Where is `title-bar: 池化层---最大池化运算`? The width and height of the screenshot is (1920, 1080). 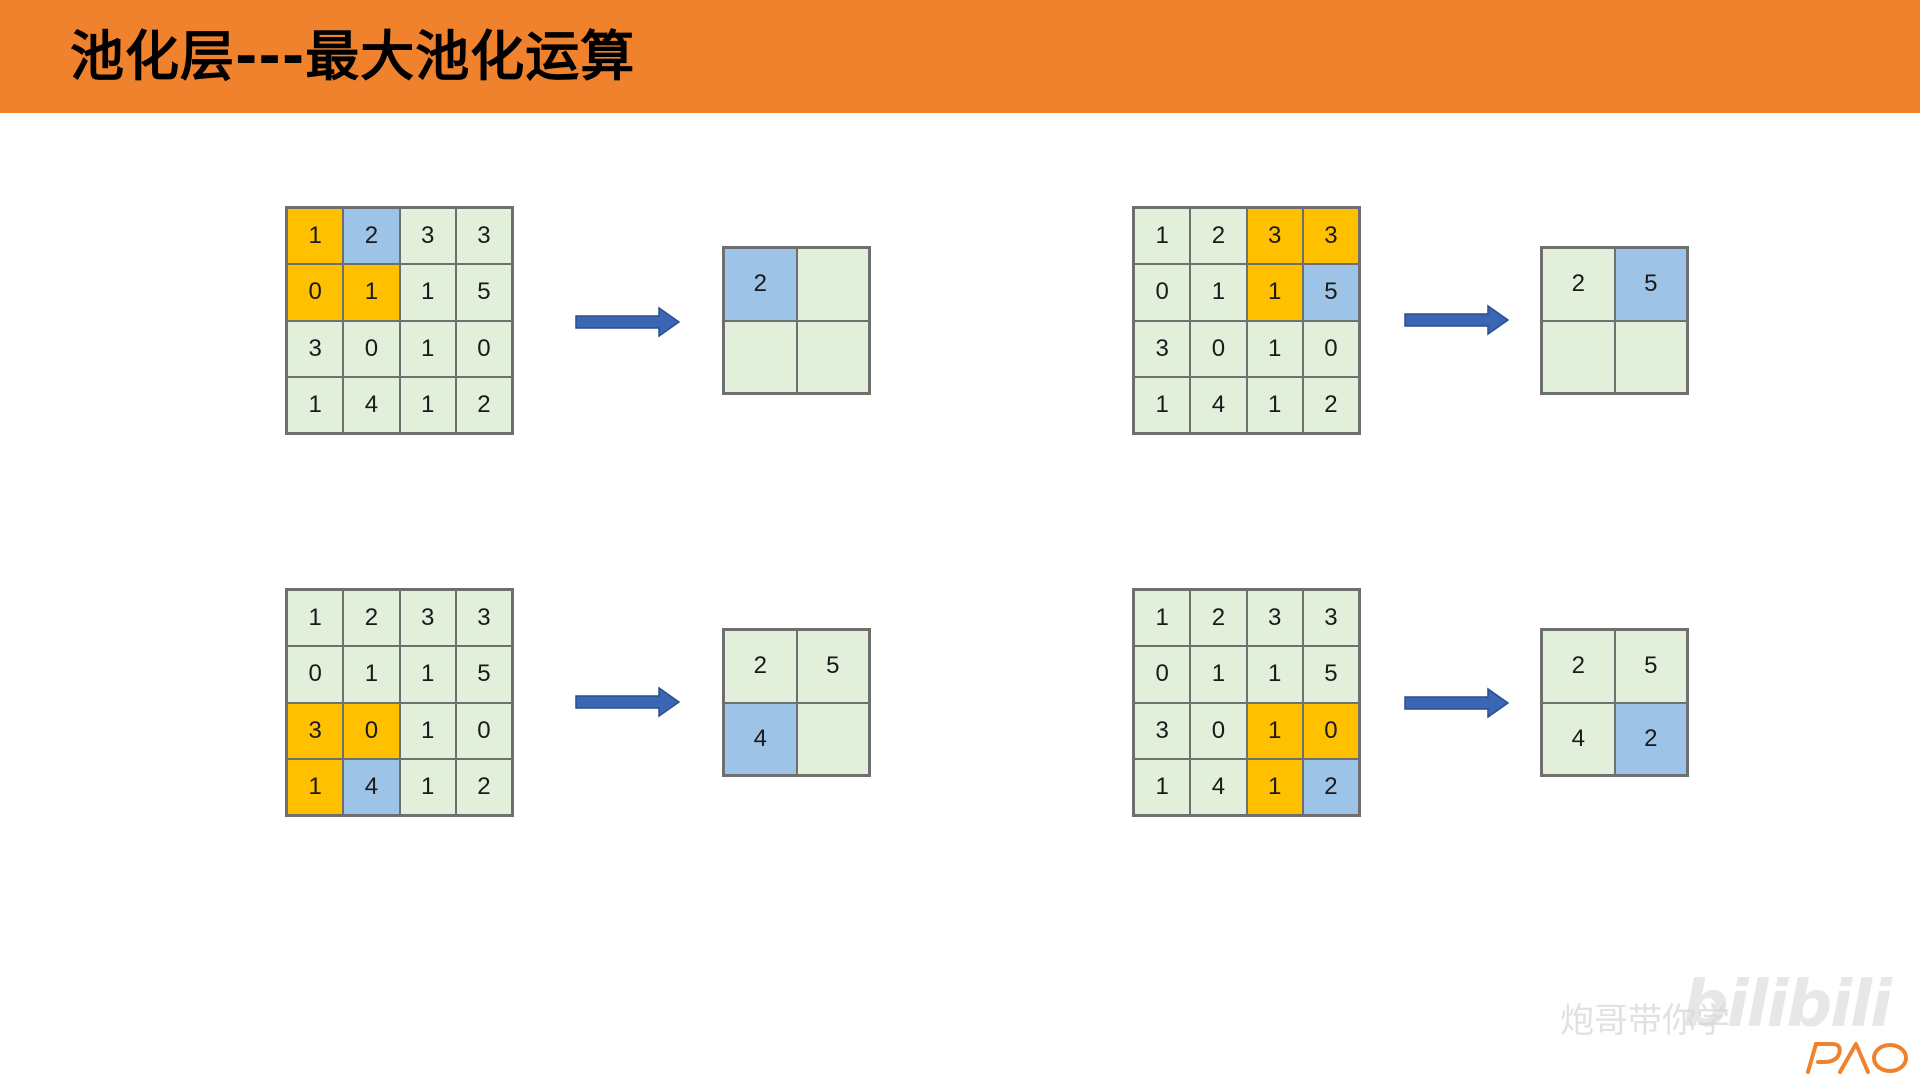
title-bar: 池化层---最大池化运算 is located at coordinates (960, 56).